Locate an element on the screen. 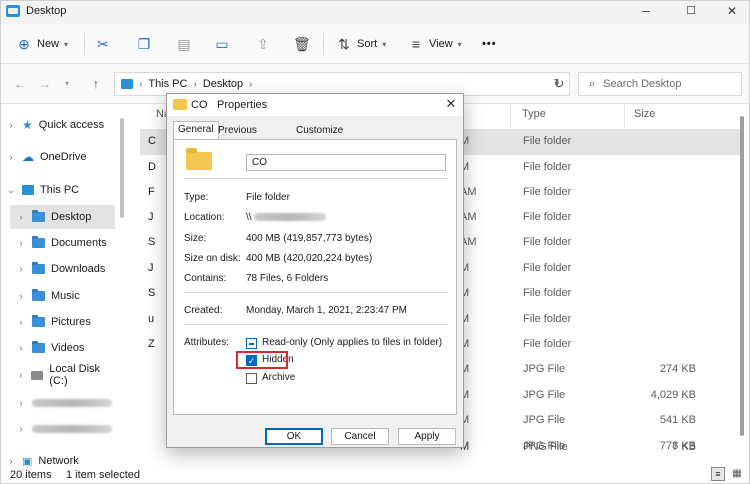  up-arrow-icon: ↑ is located at coordinates (96, 84).